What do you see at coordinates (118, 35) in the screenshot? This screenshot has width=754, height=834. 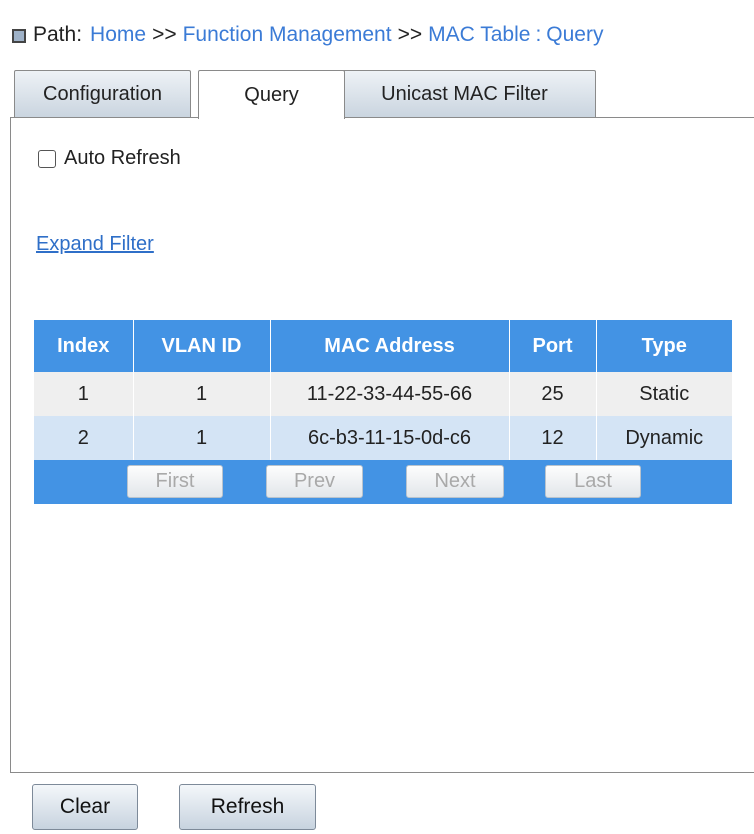 I see `breadcrumb-home-link: Home` at bounding box center [118, 35].